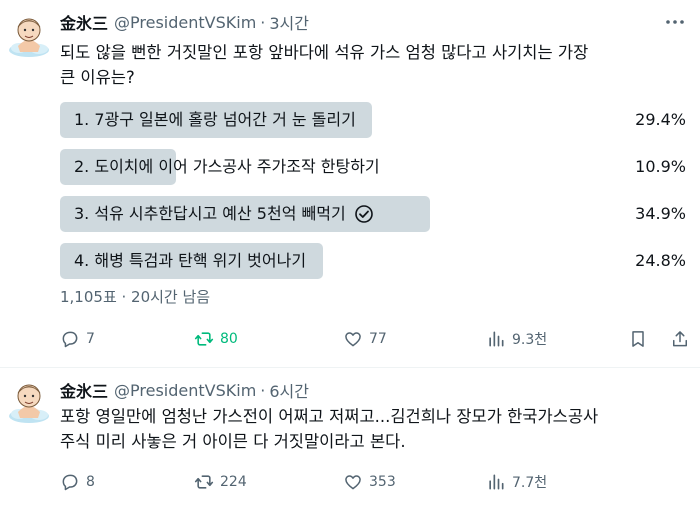 Image resolution: width=700 pixels, height=512 pixels. Describe the element at coordinates (289, 22) in the screenshot. I see `timestamp: 3시간` at that location.